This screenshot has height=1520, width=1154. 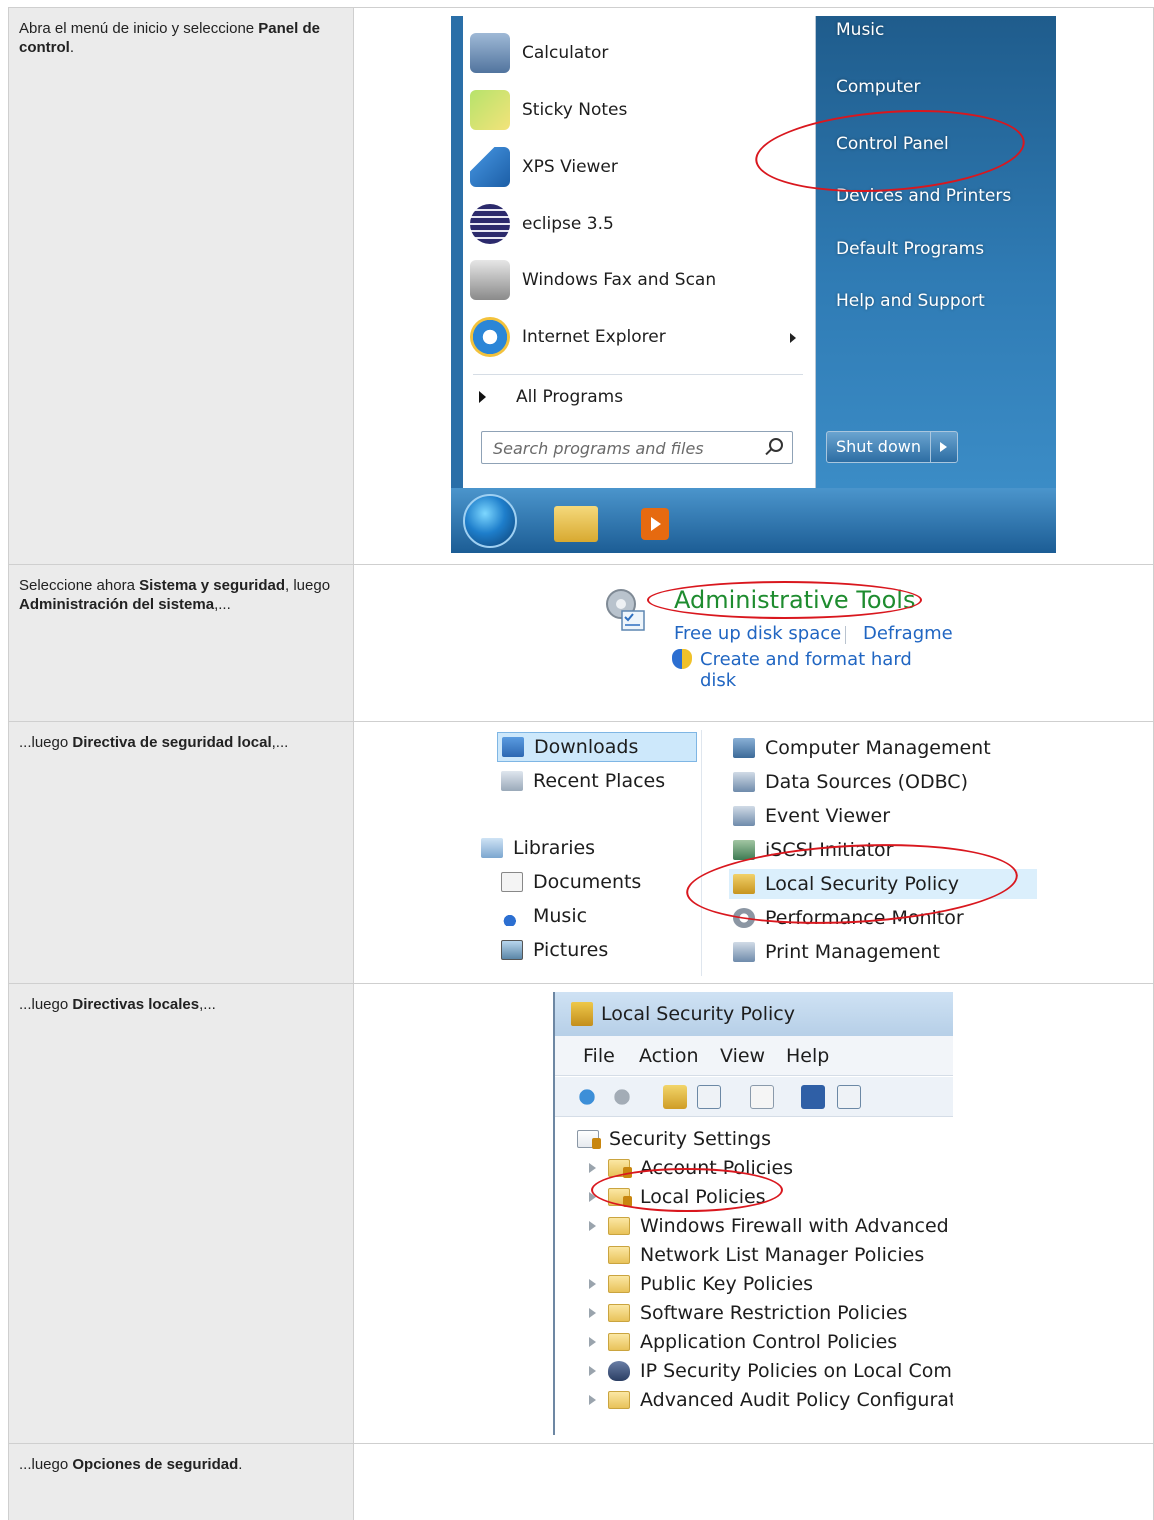 I want to click on tool-label: Print Management, so click(x=852, y=952).